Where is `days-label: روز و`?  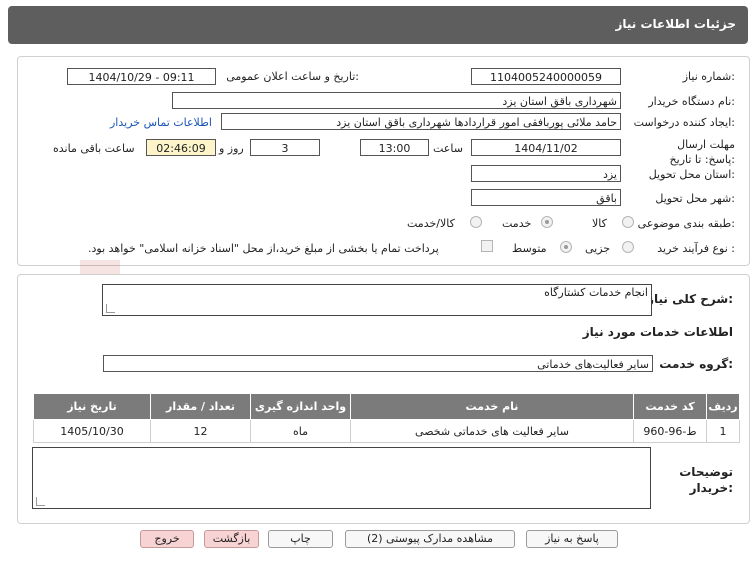 days-label: روز و is located at coordinates (231, 148).